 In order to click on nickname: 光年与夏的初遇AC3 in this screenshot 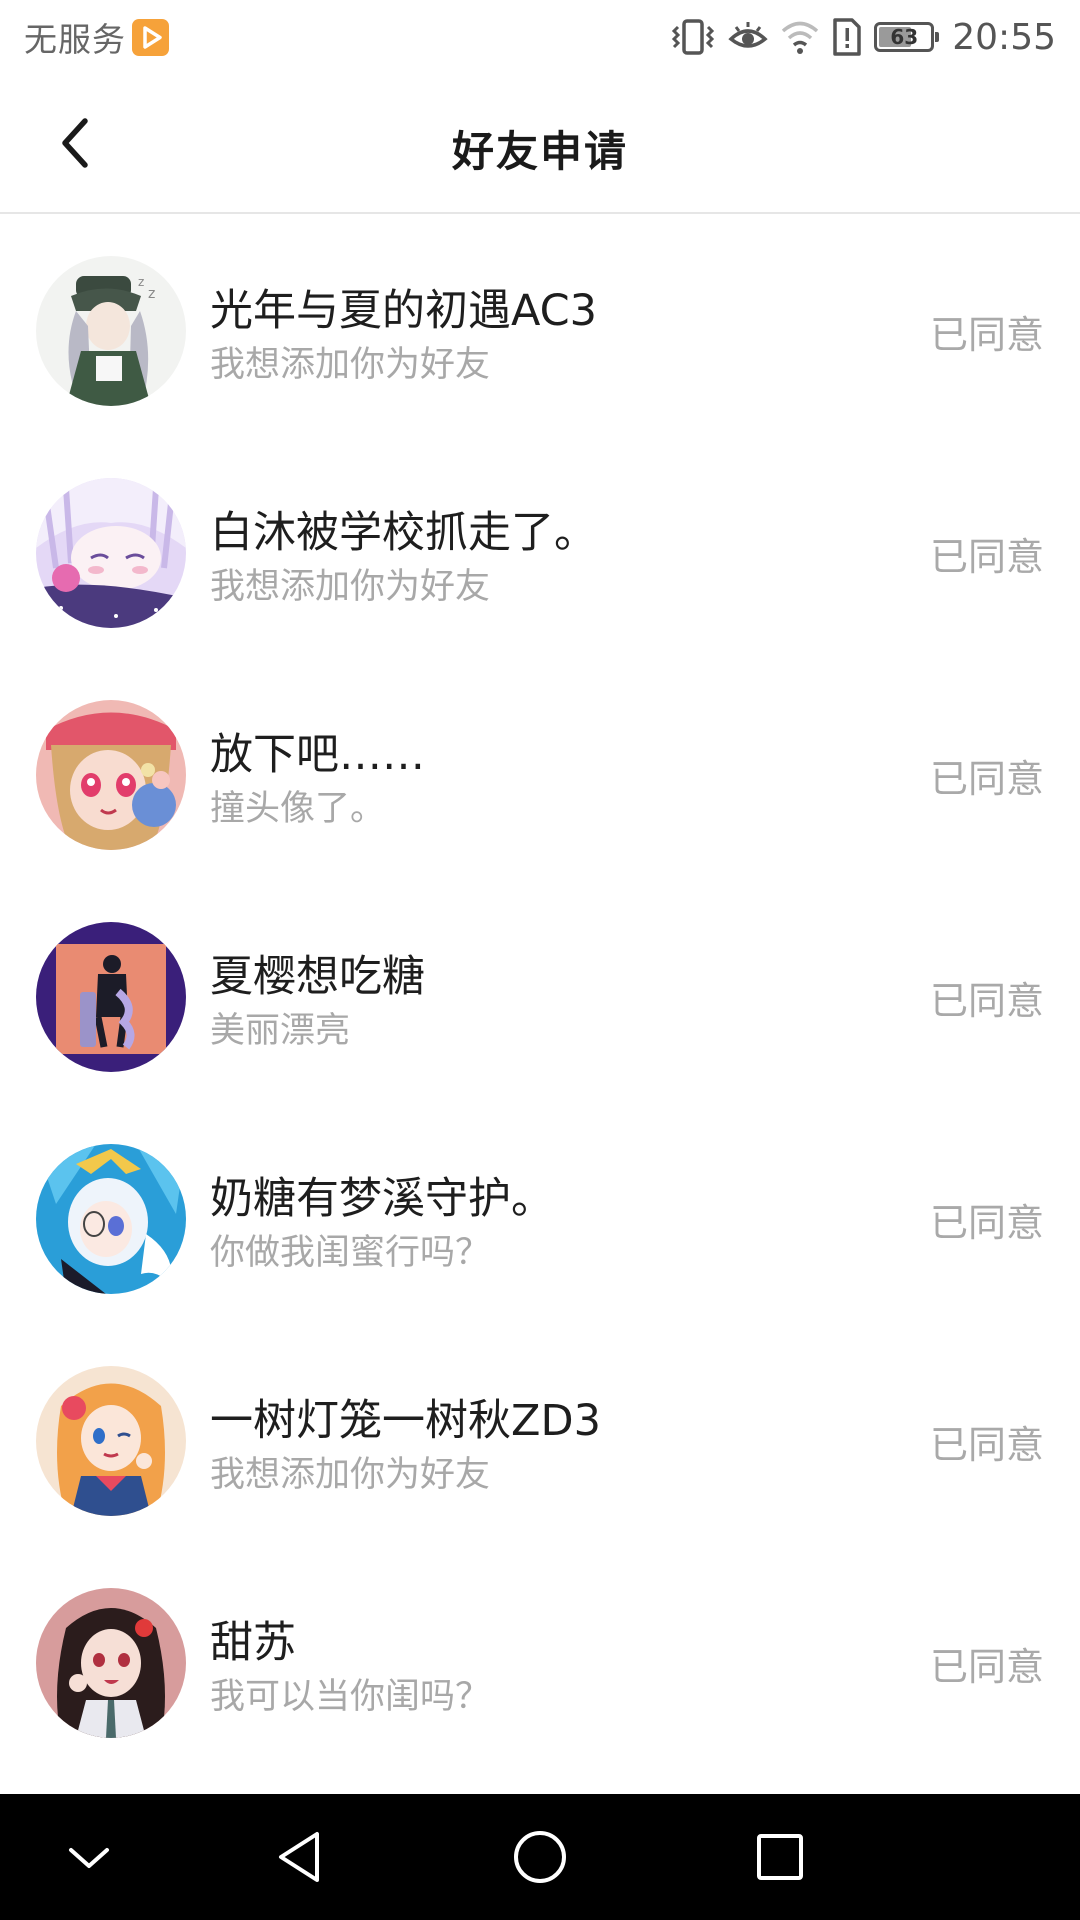, I will do `click(404, 311)`.